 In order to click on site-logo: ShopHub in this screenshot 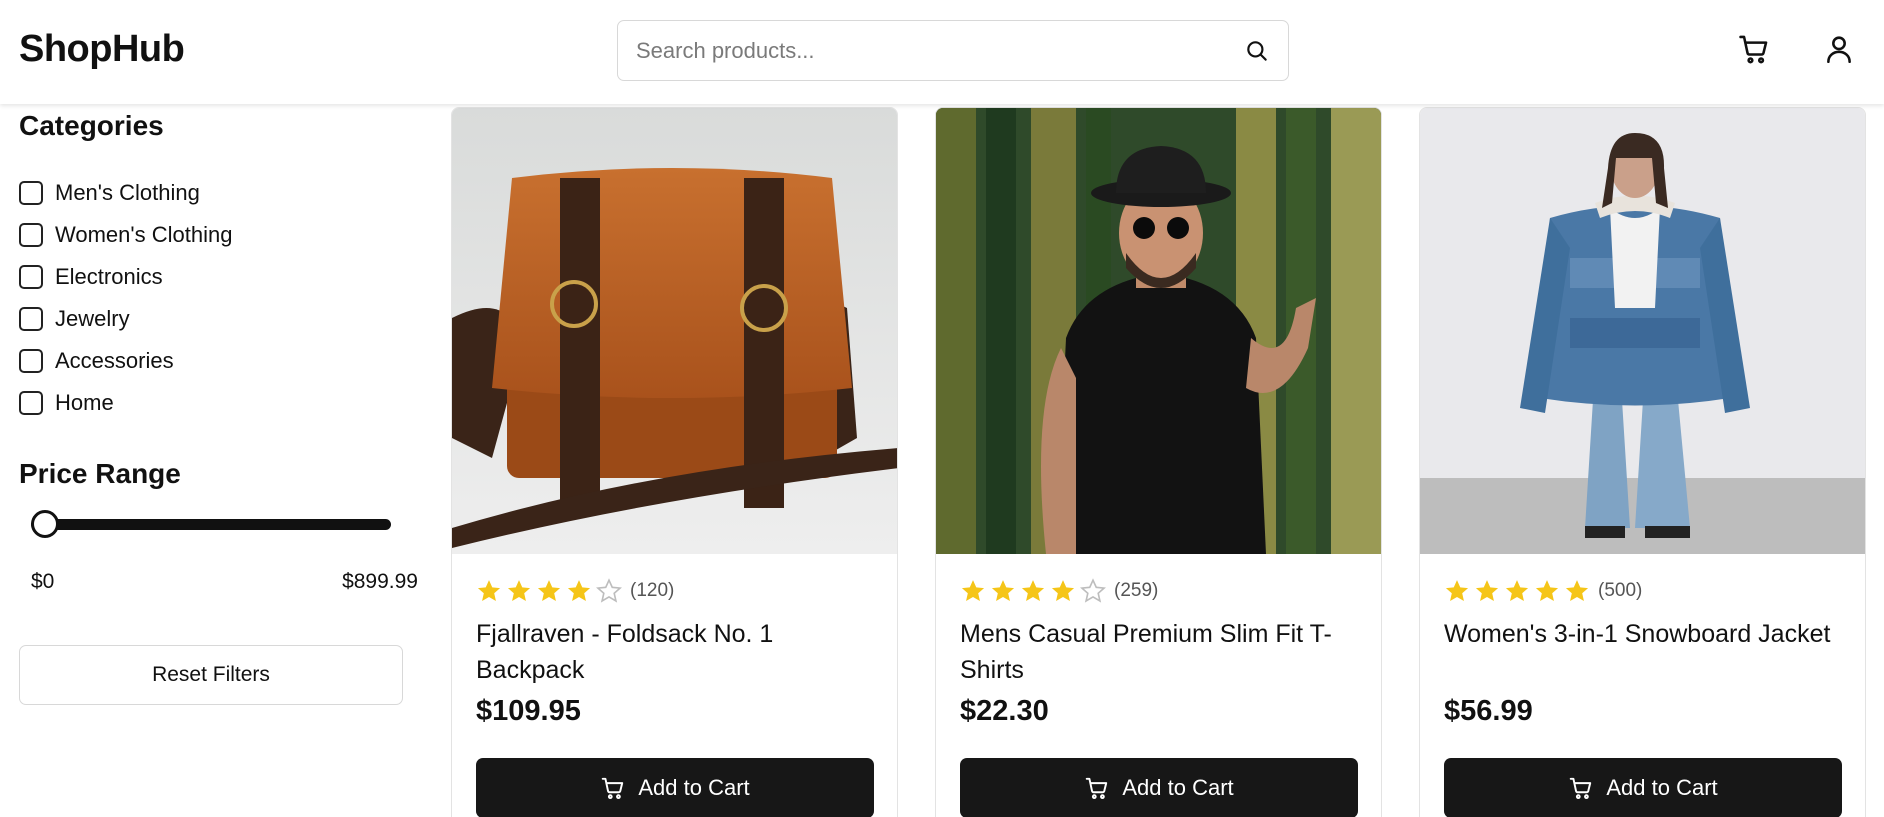, I will do `click(102, 49)`.